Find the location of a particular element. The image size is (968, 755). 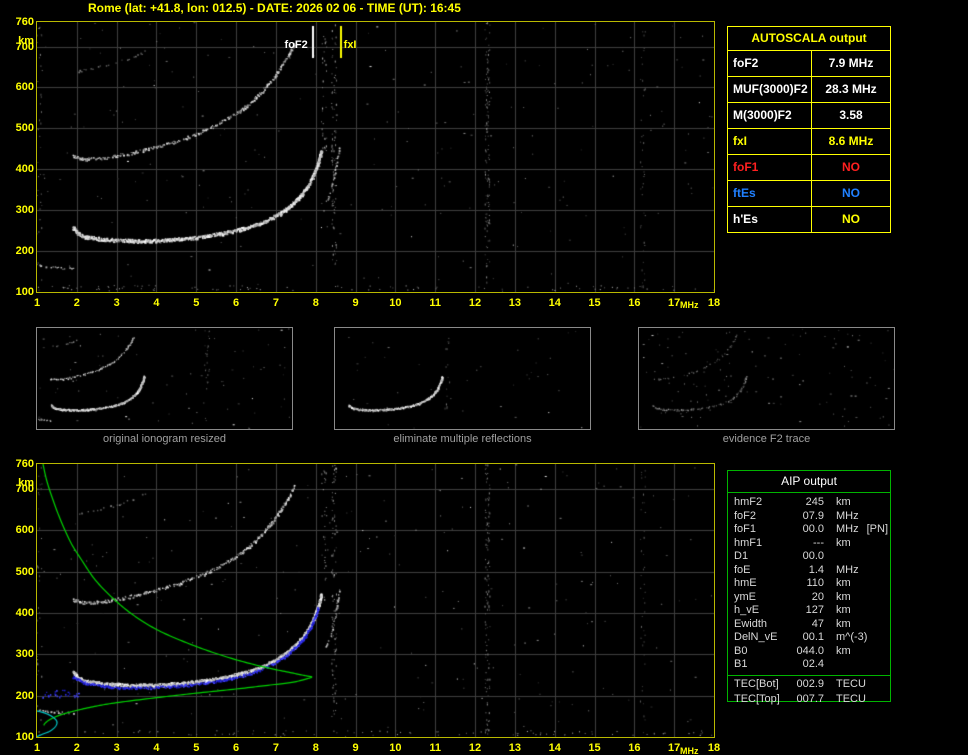

thumbnail-evidence-f2 is located at coordinates (766, 378).